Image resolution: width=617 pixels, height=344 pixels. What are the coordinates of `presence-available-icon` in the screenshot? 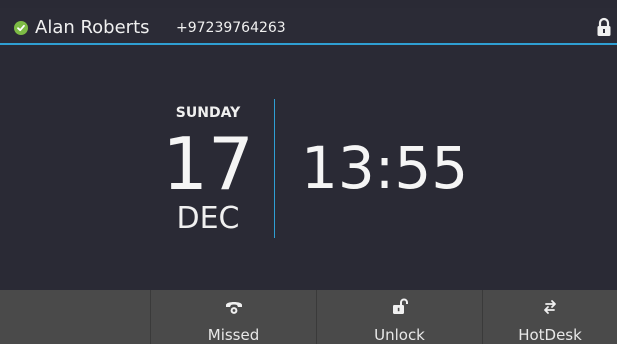 It's located at (21, 28).